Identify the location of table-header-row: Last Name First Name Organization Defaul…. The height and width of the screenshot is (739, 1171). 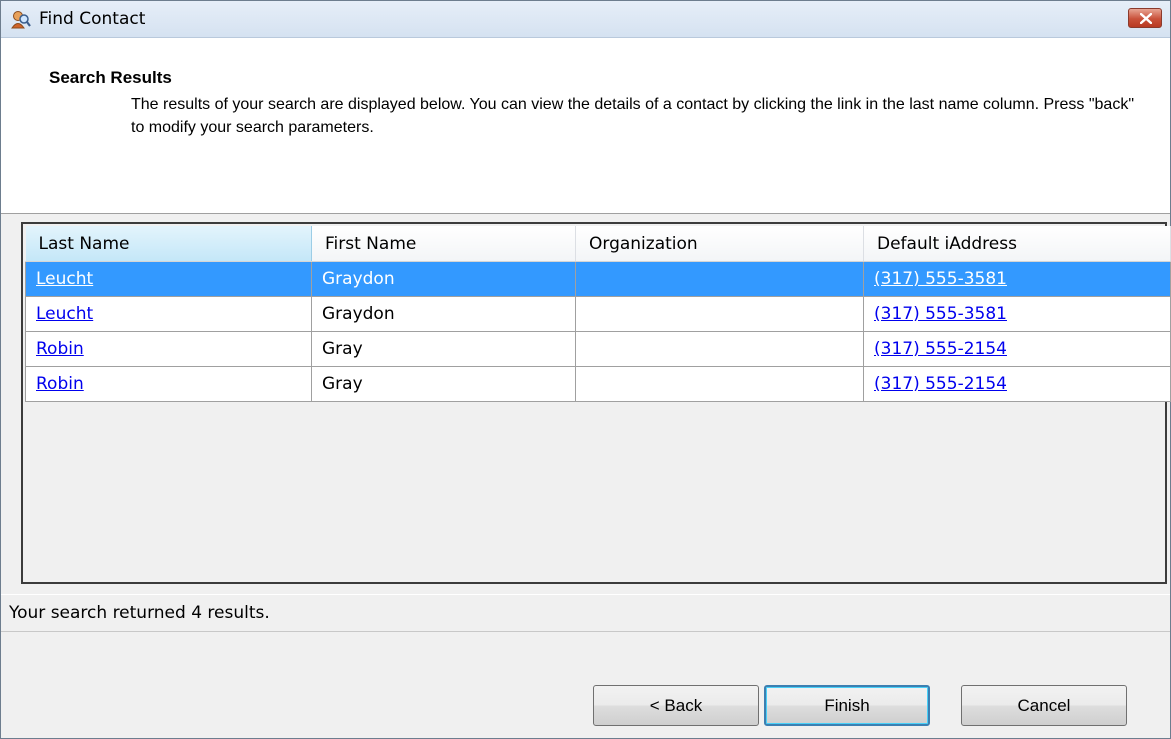
(598, 244).